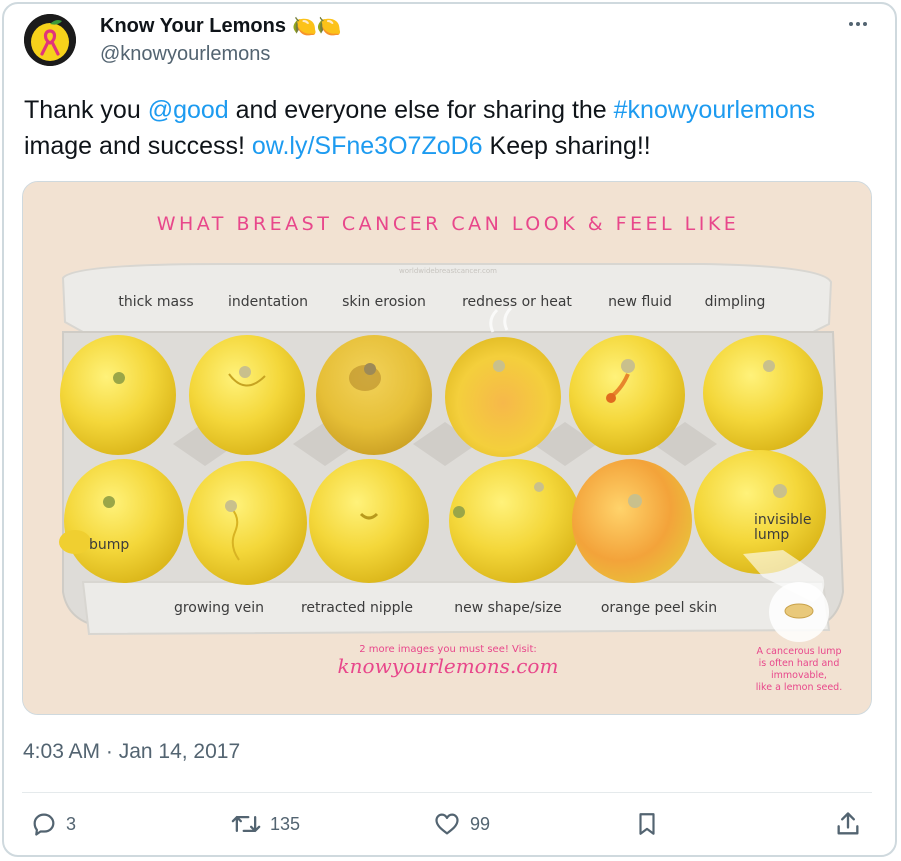  I want to click on reply-button: 3, so click(53, 824).